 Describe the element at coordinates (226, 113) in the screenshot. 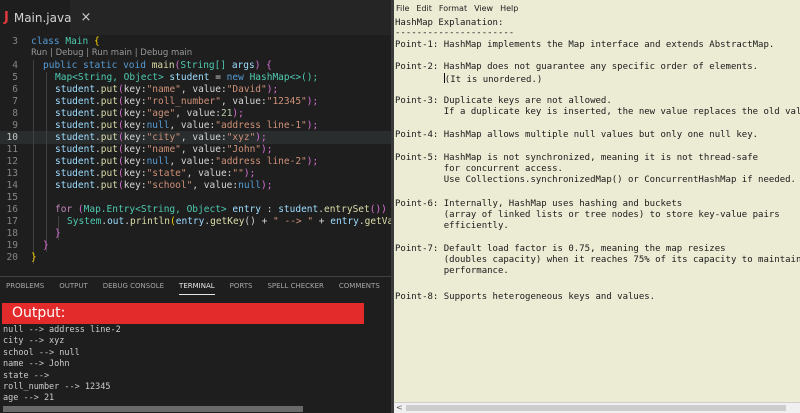

I see `map-value: 21` at that location.